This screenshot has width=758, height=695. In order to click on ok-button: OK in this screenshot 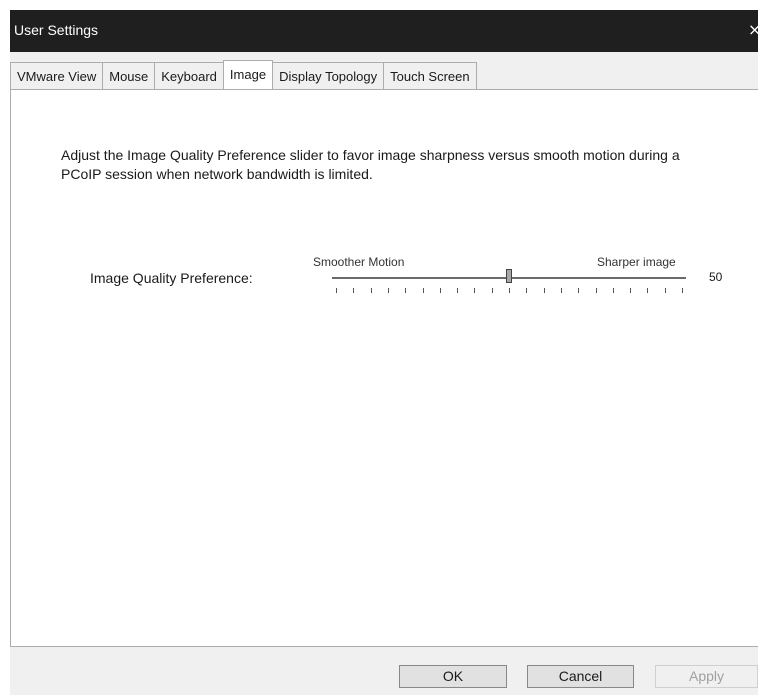, I will do `click(453, 676)`.